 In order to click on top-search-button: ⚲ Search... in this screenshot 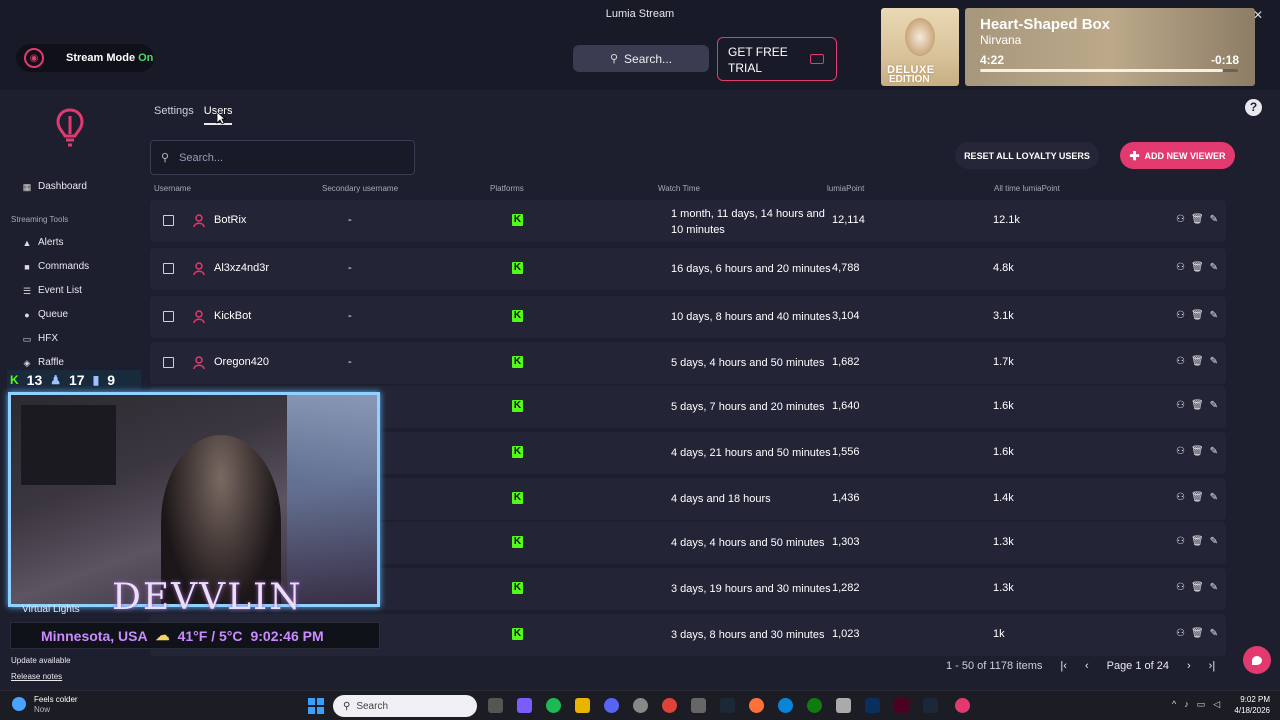, I will do `click(641, 58)`.